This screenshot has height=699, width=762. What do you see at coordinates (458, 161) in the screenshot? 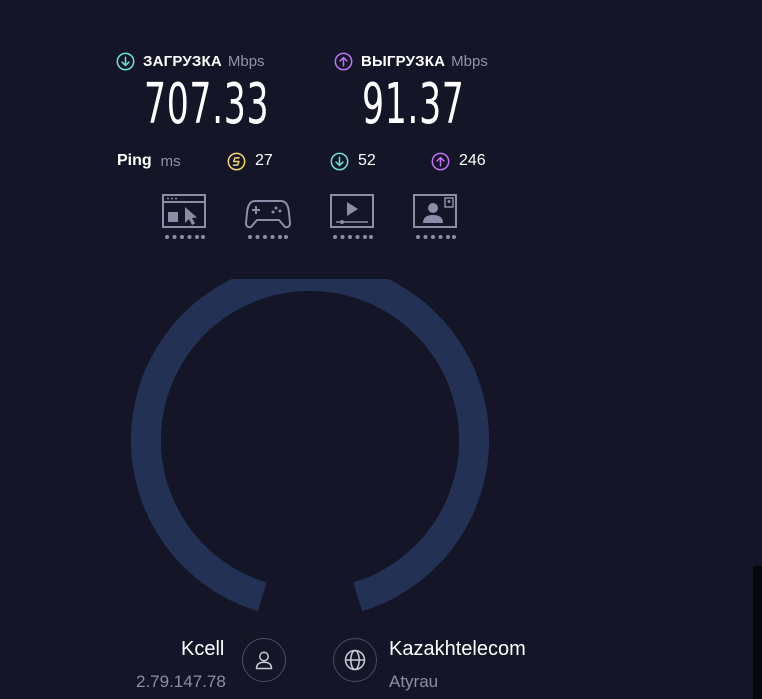
I see `ping-upload: 246` at bounding box center [458, 161].